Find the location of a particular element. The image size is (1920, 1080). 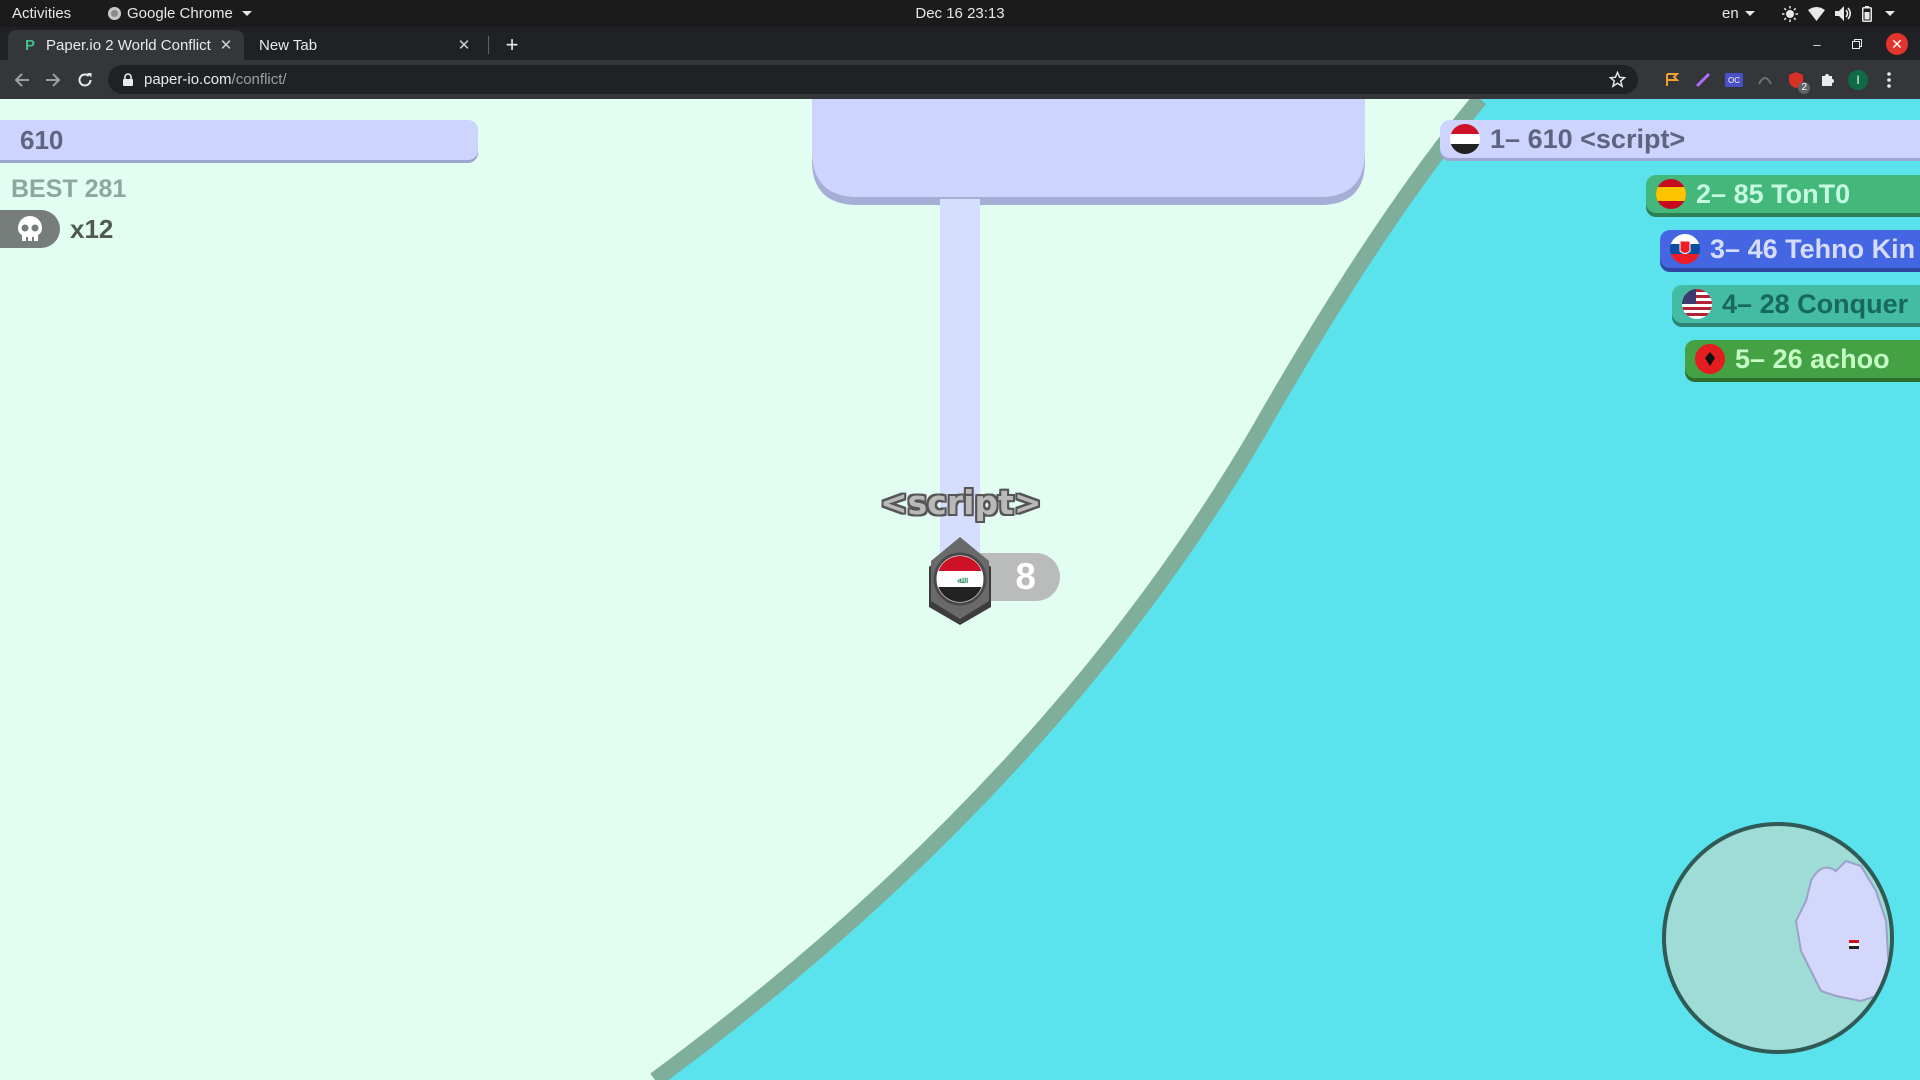

night-light-icon is located at coordinates (1790, 13).